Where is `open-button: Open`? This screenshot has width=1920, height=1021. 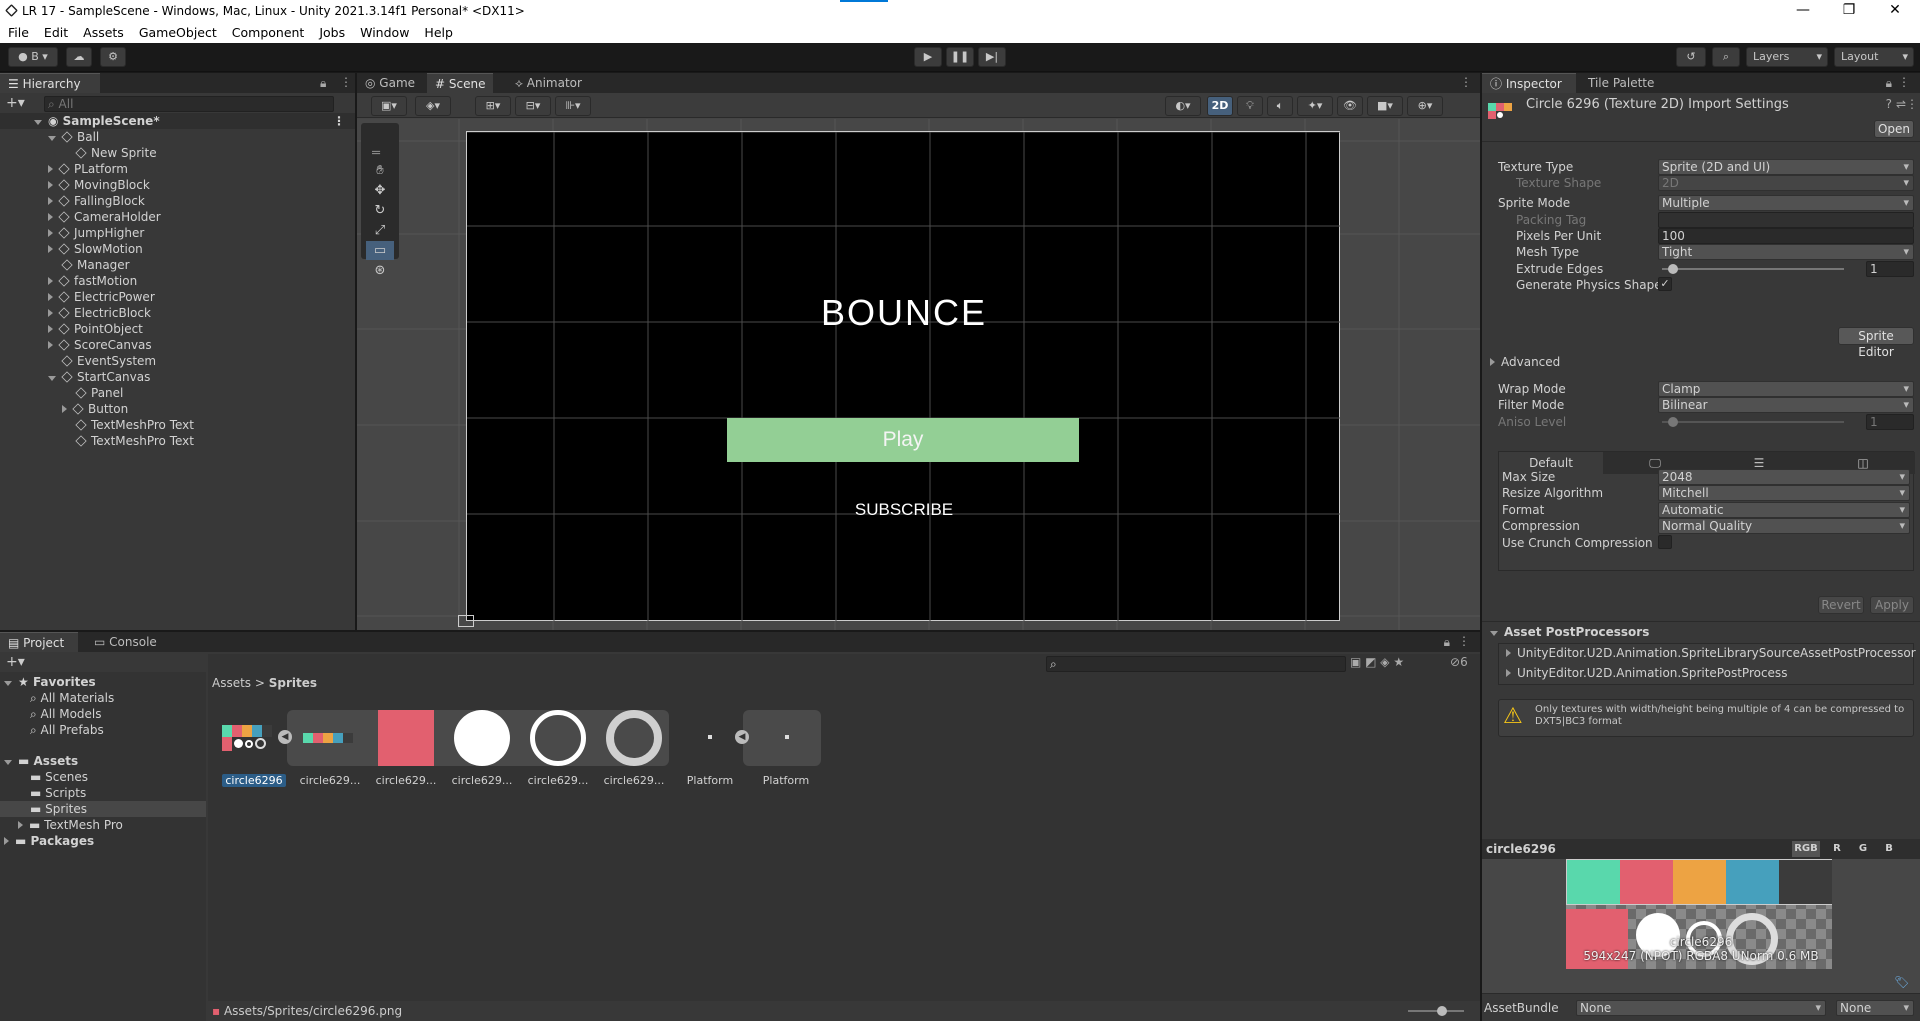
open-button: Open is located at coordinates (1894, 129).